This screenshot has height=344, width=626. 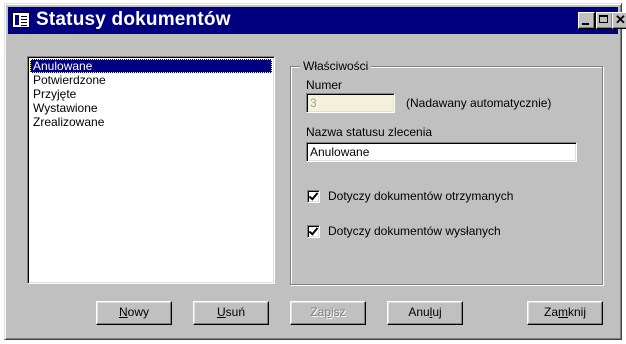 What do you see at coordinates (151, 94) in the screenshot?
I see `list-item: Przyjęte` at bounding box center [151, 94].